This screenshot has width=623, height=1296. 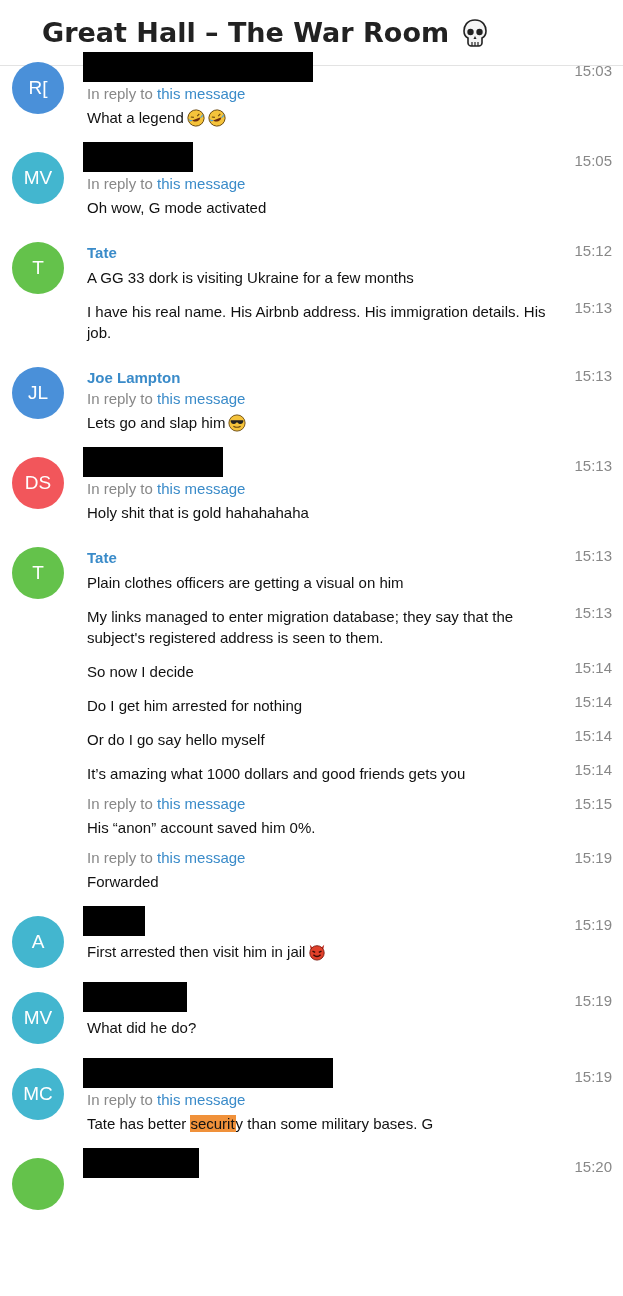 I want to click on skull-icon, so click(x=475, y=32).